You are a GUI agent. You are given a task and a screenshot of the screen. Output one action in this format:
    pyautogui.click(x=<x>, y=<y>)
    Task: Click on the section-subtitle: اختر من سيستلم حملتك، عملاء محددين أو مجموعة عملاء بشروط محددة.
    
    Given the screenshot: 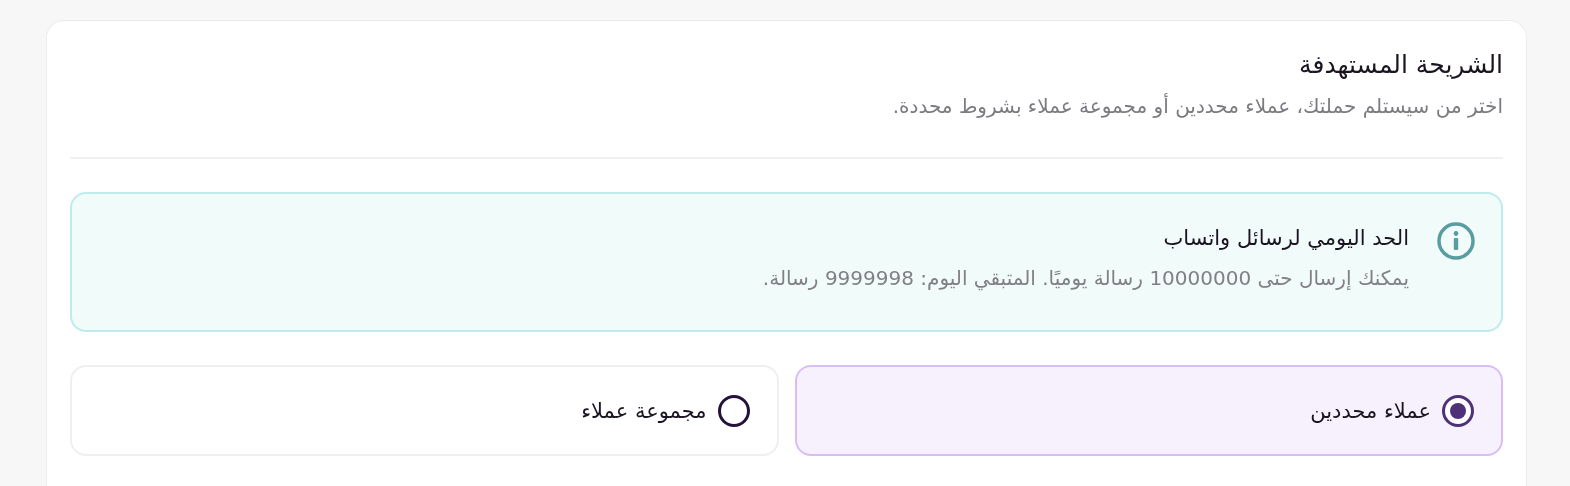 What is the action you would take?
    pyautogui.click(x=1197, y=106)
    